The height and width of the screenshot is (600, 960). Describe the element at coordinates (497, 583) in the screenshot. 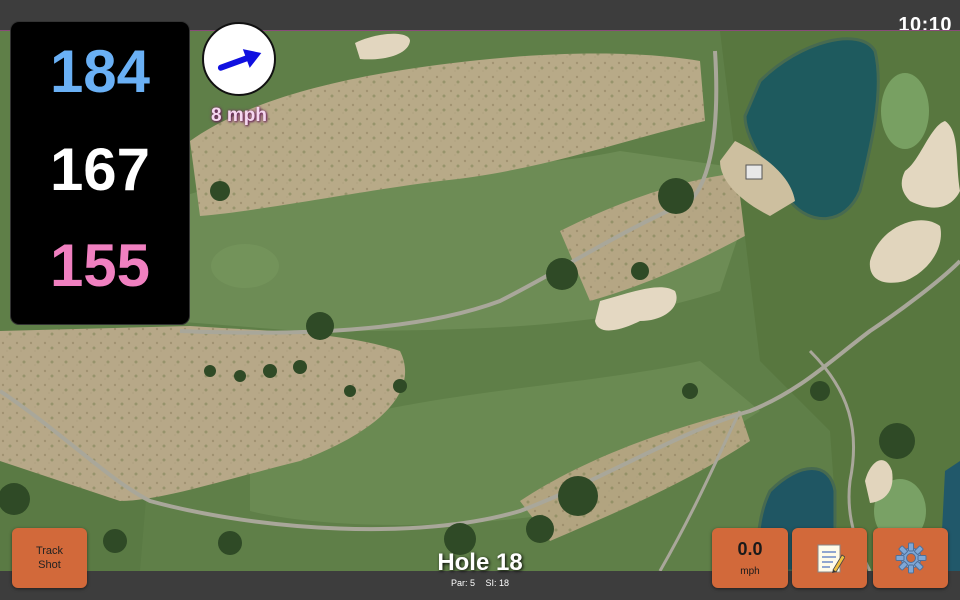

I see `hole-stroke-index: SI: 18` at that location.